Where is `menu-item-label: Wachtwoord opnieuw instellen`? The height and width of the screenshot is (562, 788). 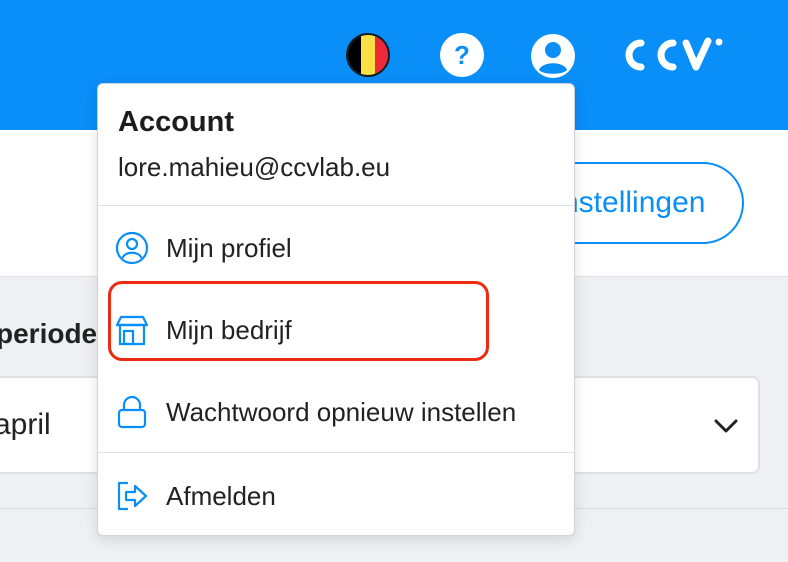 menu-item-label: Wachtwoord opnieuw instellen is located at coordinates (341, 411).